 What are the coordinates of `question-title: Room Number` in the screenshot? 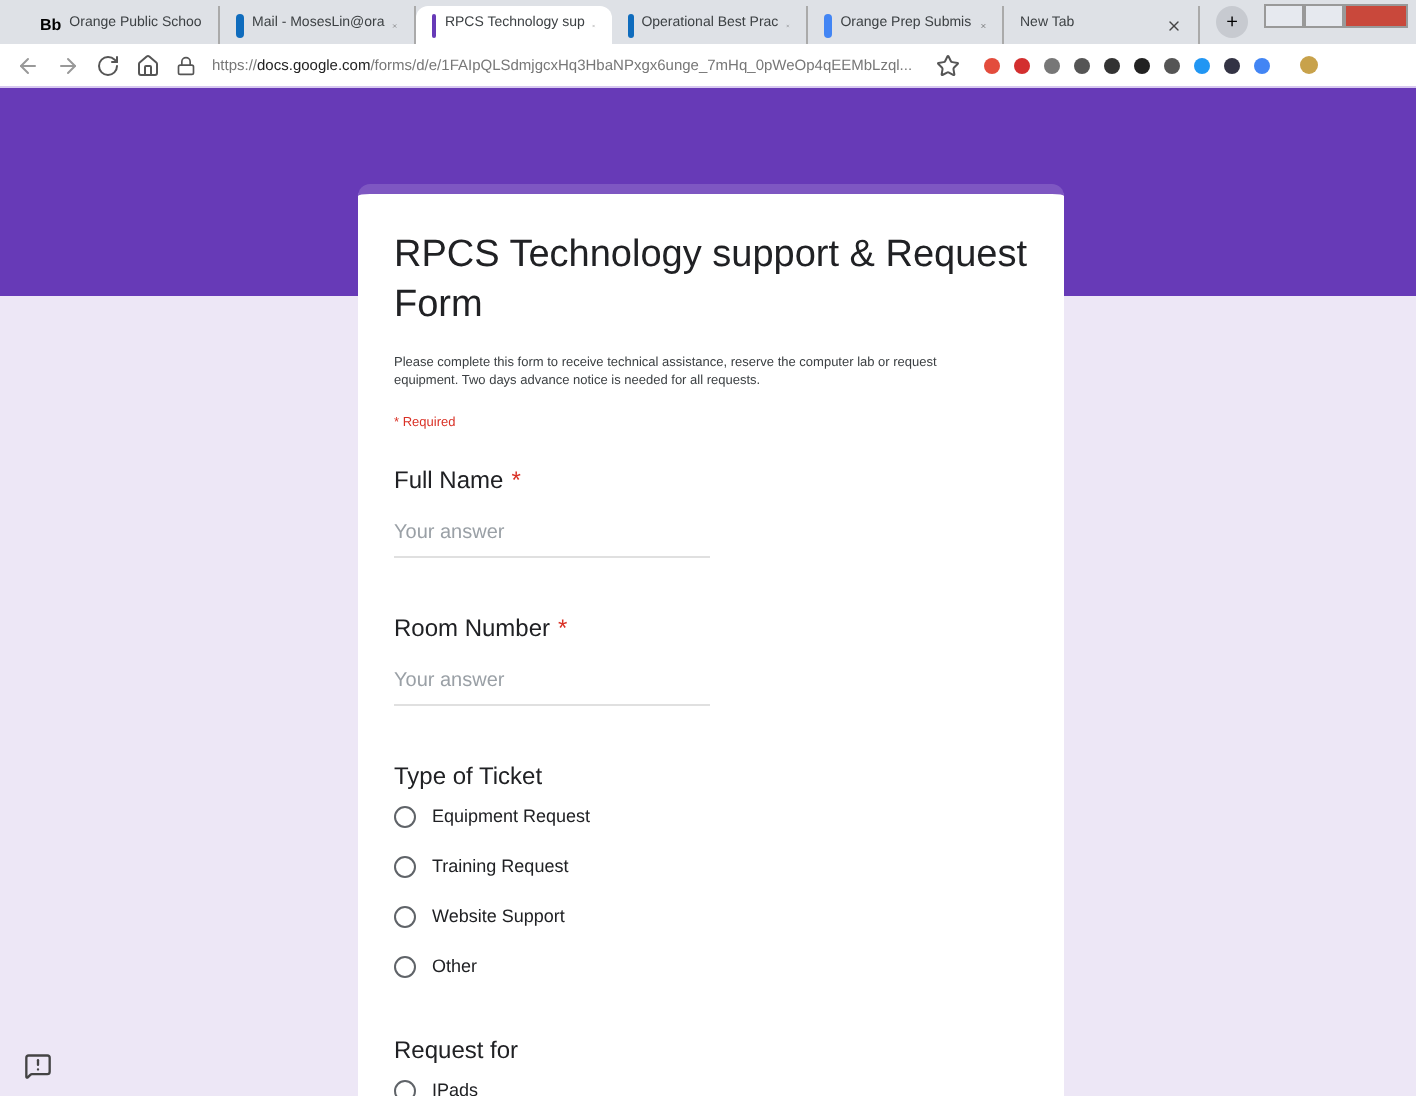 It's located at (472, 627).